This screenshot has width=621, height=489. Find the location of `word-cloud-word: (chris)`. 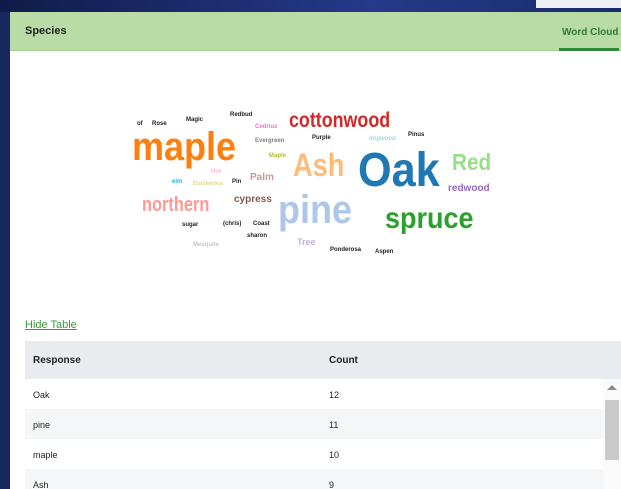

word-cloud-word: (chris) is located at coordinates (232, 224).